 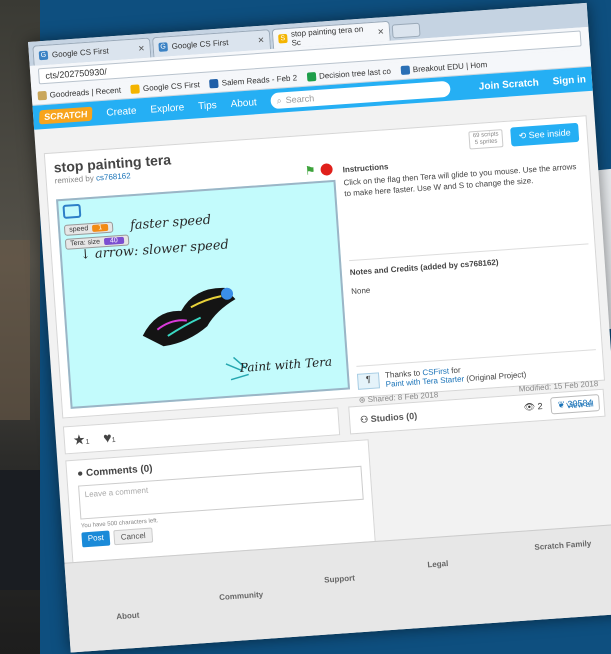 What do you see at coordinates (558, 386) in the screenshot?
I see `modified-date: Modified: 15 Feb 2018` at bounding box center [558, 386].